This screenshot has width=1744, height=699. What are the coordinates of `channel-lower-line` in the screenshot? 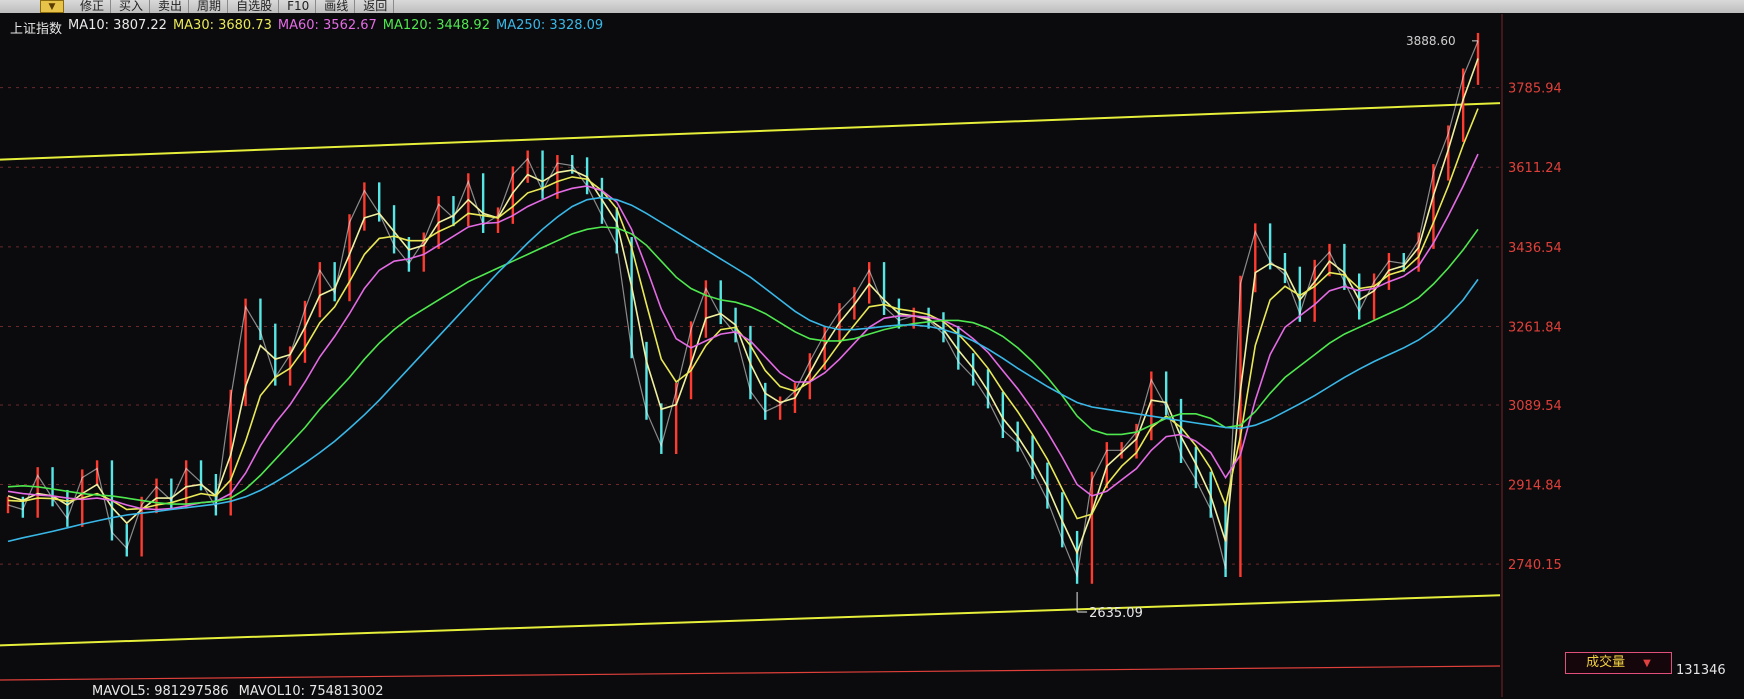 It's located at (750, 620).